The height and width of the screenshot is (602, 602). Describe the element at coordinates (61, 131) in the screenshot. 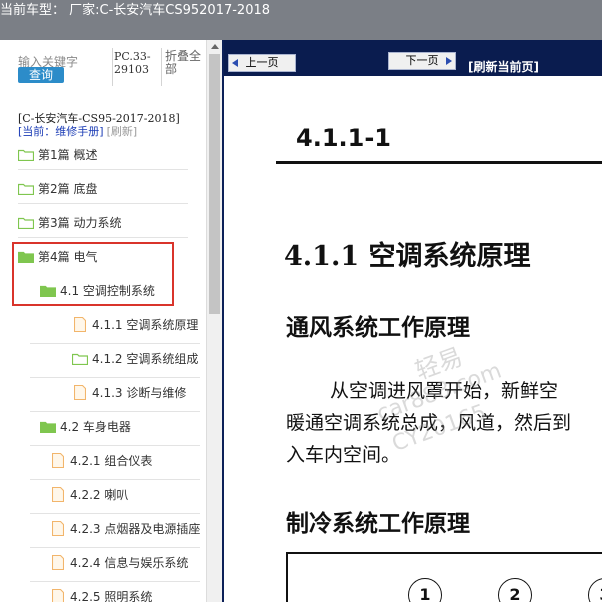

I see `breadcrumb-current: [当前：维修手册]` at that location.